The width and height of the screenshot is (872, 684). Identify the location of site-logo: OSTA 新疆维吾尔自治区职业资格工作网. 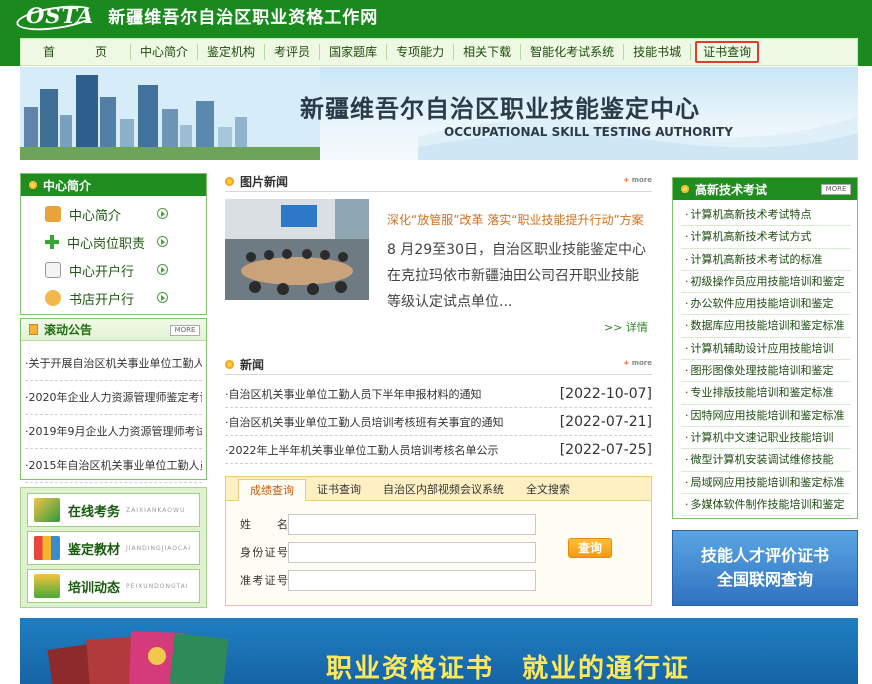
(199, 15).